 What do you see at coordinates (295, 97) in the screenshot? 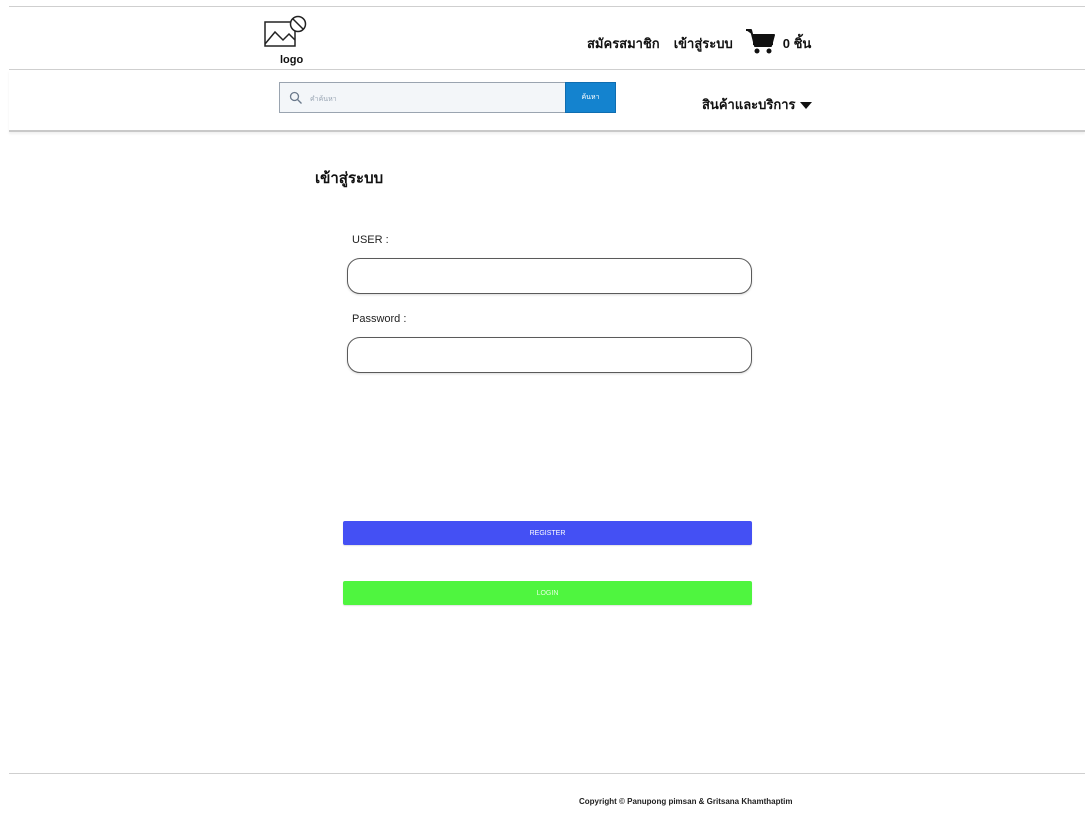
I see `search-icon` at bounding box center [295, 97].